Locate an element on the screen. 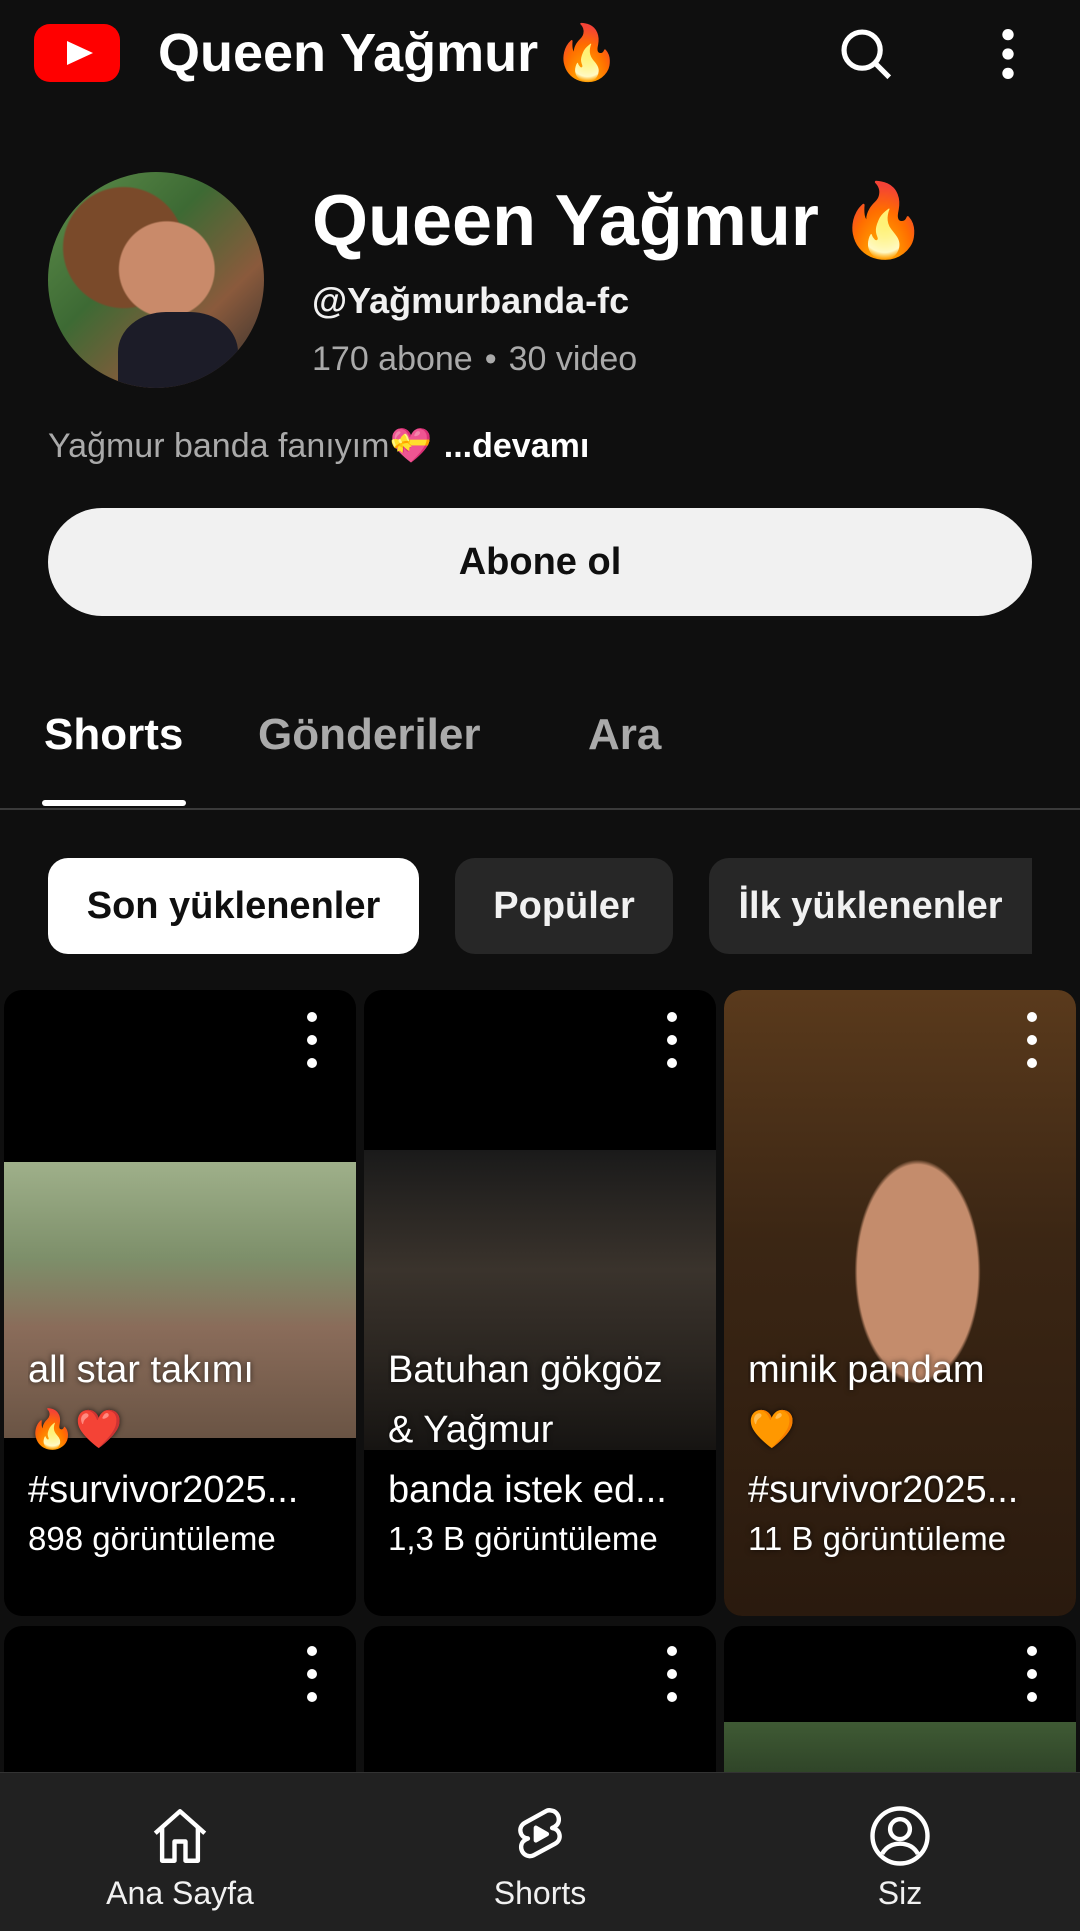  channel-avatar is located at coordinates (156, 280).